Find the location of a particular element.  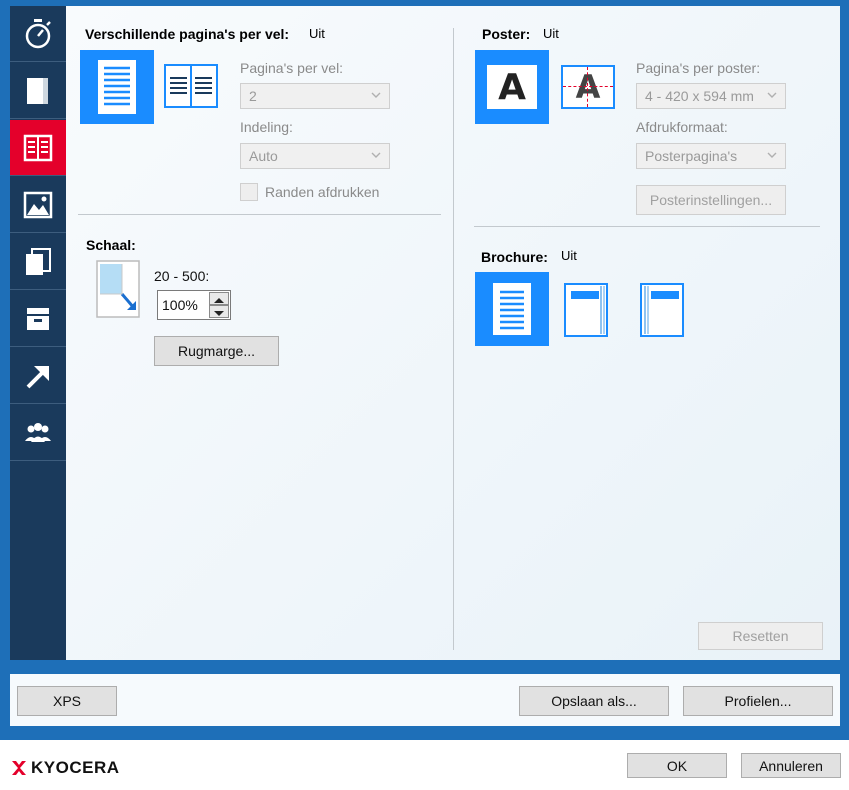

brochure-right-binding-option is located at coordinates (663, 310).